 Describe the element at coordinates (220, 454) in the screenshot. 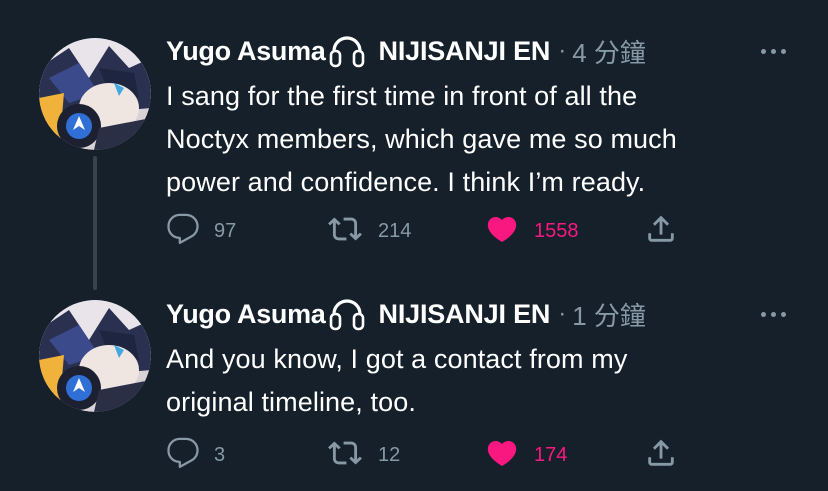

I see `reply-count: 3` at that location.